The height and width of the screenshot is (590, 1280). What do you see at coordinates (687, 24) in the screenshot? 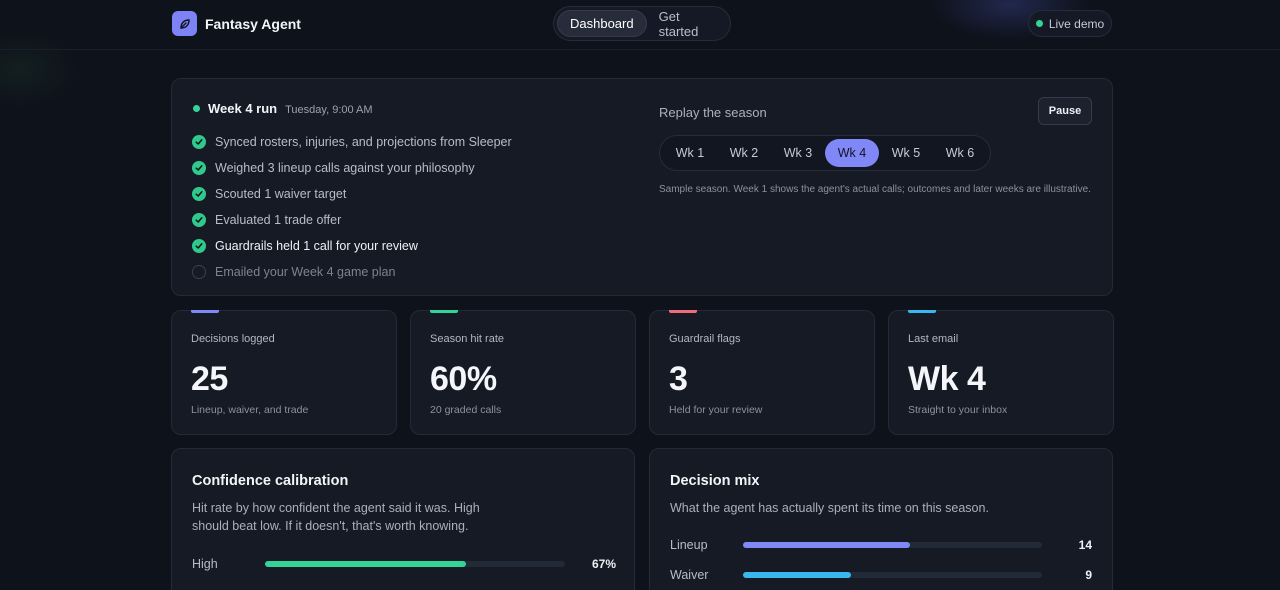
I see `tab-get-started: Get started` at bounding box center [687, 24].